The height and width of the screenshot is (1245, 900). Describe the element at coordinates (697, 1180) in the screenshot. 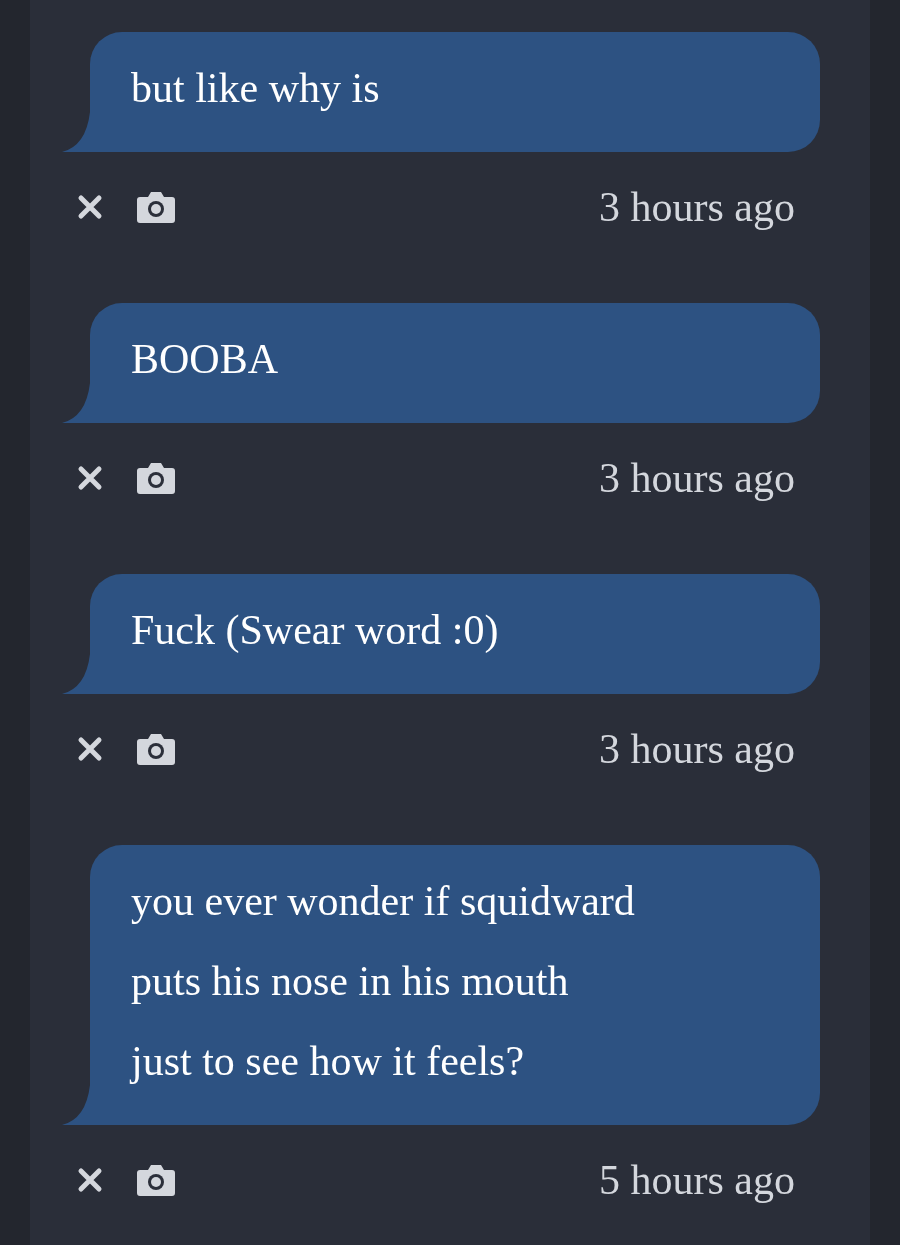

I see `timestamp: 5 hours ago` at that location.